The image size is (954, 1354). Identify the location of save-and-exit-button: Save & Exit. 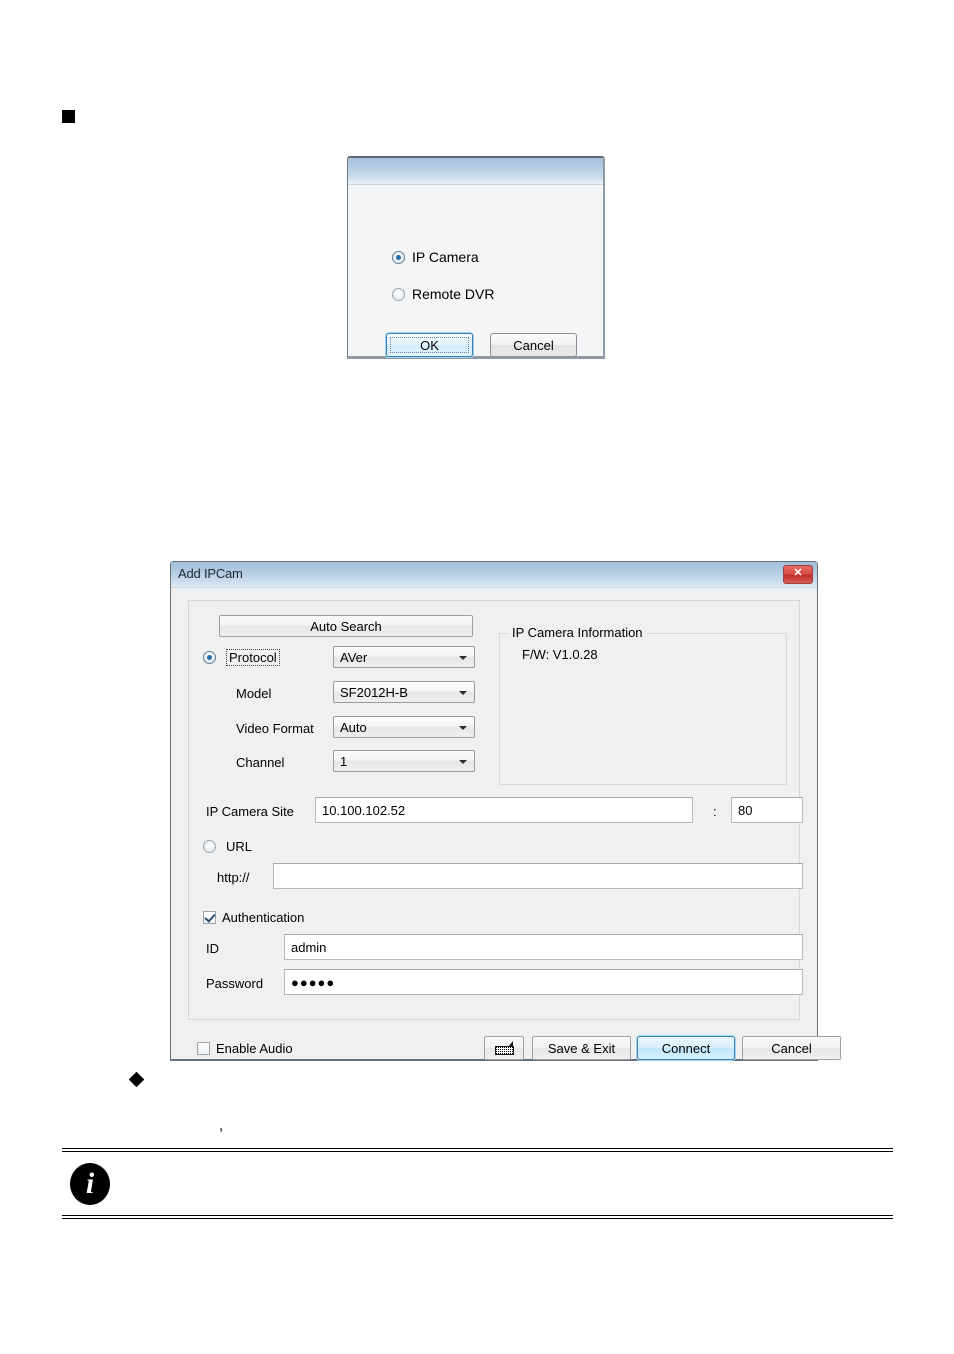
(581, 1048).